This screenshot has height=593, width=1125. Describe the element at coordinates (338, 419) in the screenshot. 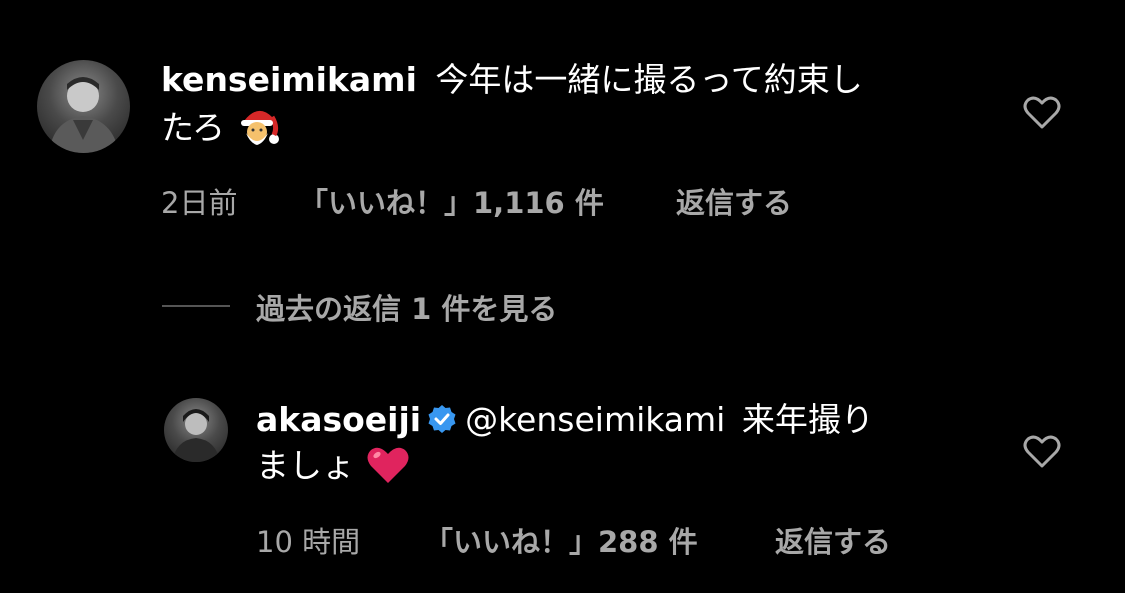

I see `reply-username: akasoeiji` at that location.